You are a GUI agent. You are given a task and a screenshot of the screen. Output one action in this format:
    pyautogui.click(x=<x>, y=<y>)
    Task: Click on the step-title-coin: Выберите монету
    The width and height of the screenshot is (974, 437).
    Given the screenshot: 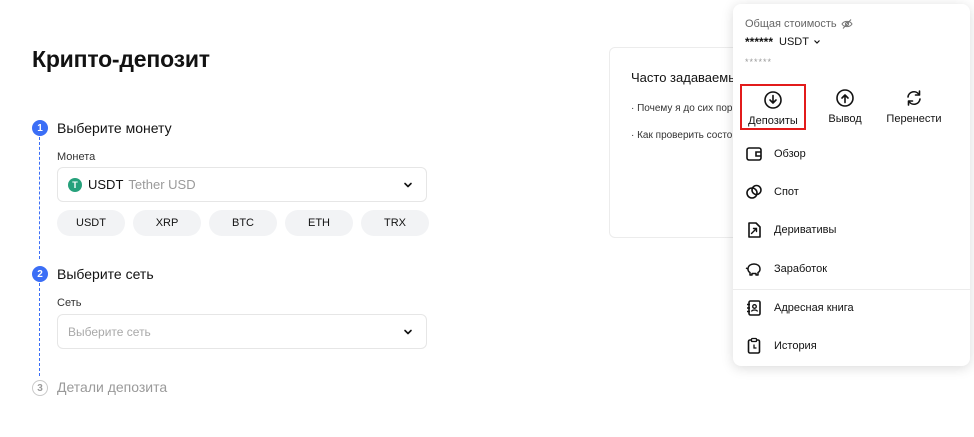 What is the action you would take?
    pyautogui.click(x=114, y=128)
    